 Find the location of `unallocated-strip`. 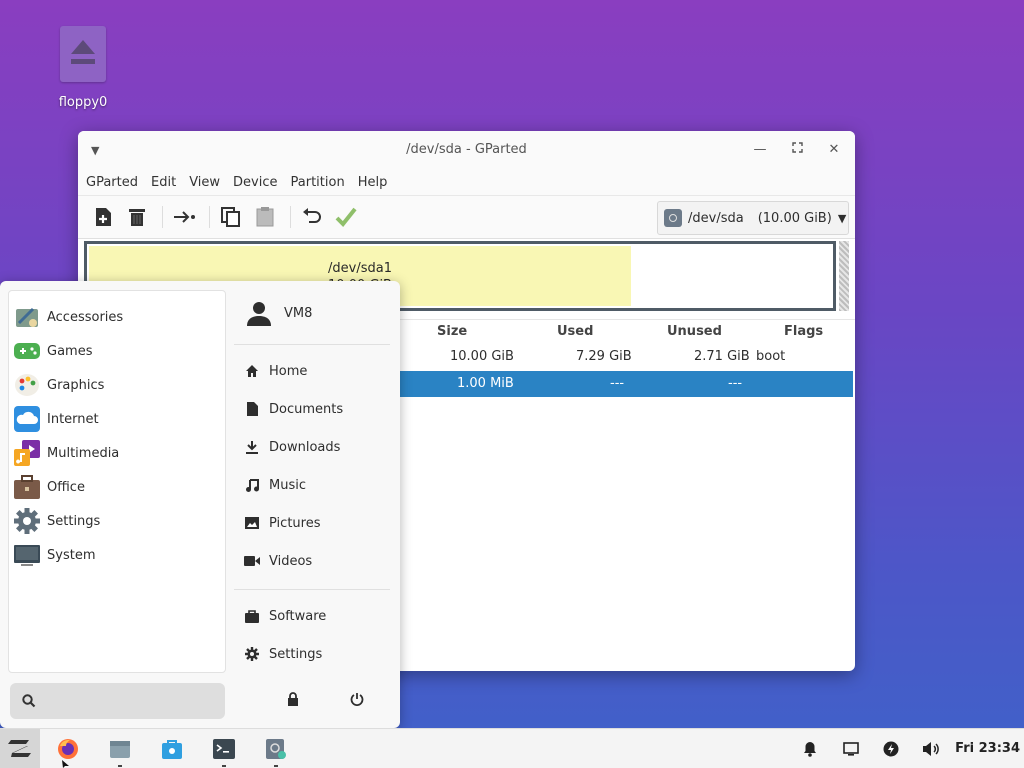

unallocated-strip is located at coordinates (844, 276).